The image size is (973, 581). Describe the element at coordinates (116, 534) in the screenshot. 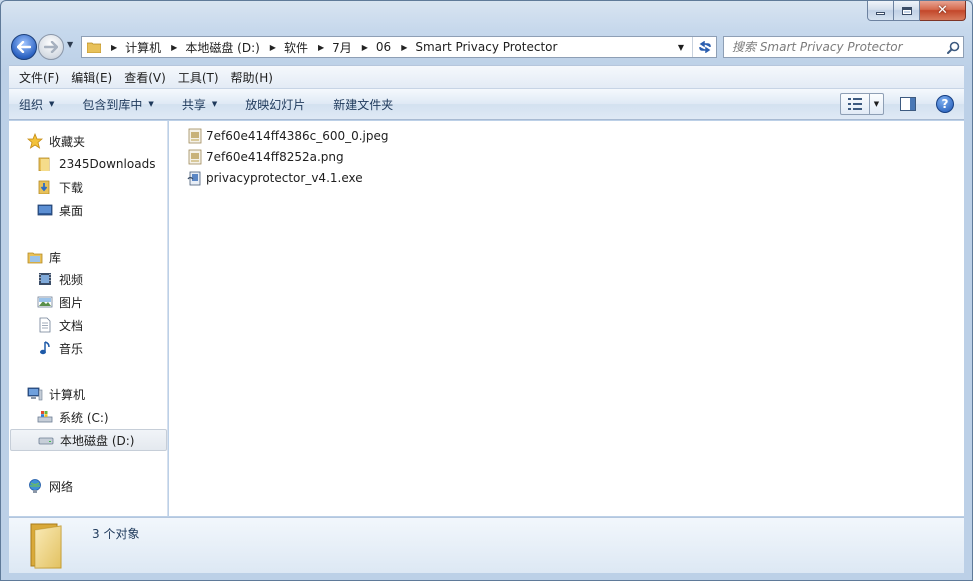

I see `item-count: 3 个对象` at that location.